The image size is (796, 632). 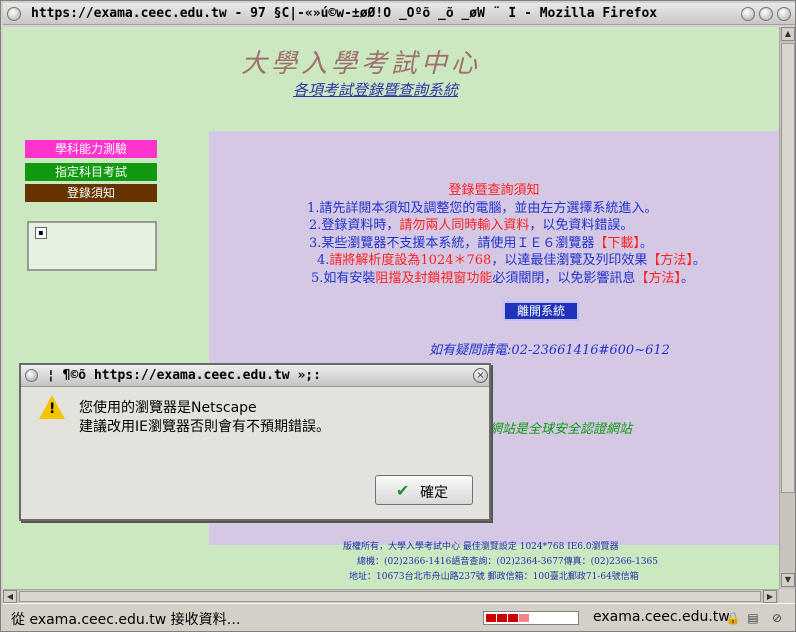 I want to click on notice-line-2: 2.登錄資料時，請勿兩人同時輸入資料，以免資料錯誤。, so click(x=471, y=225).